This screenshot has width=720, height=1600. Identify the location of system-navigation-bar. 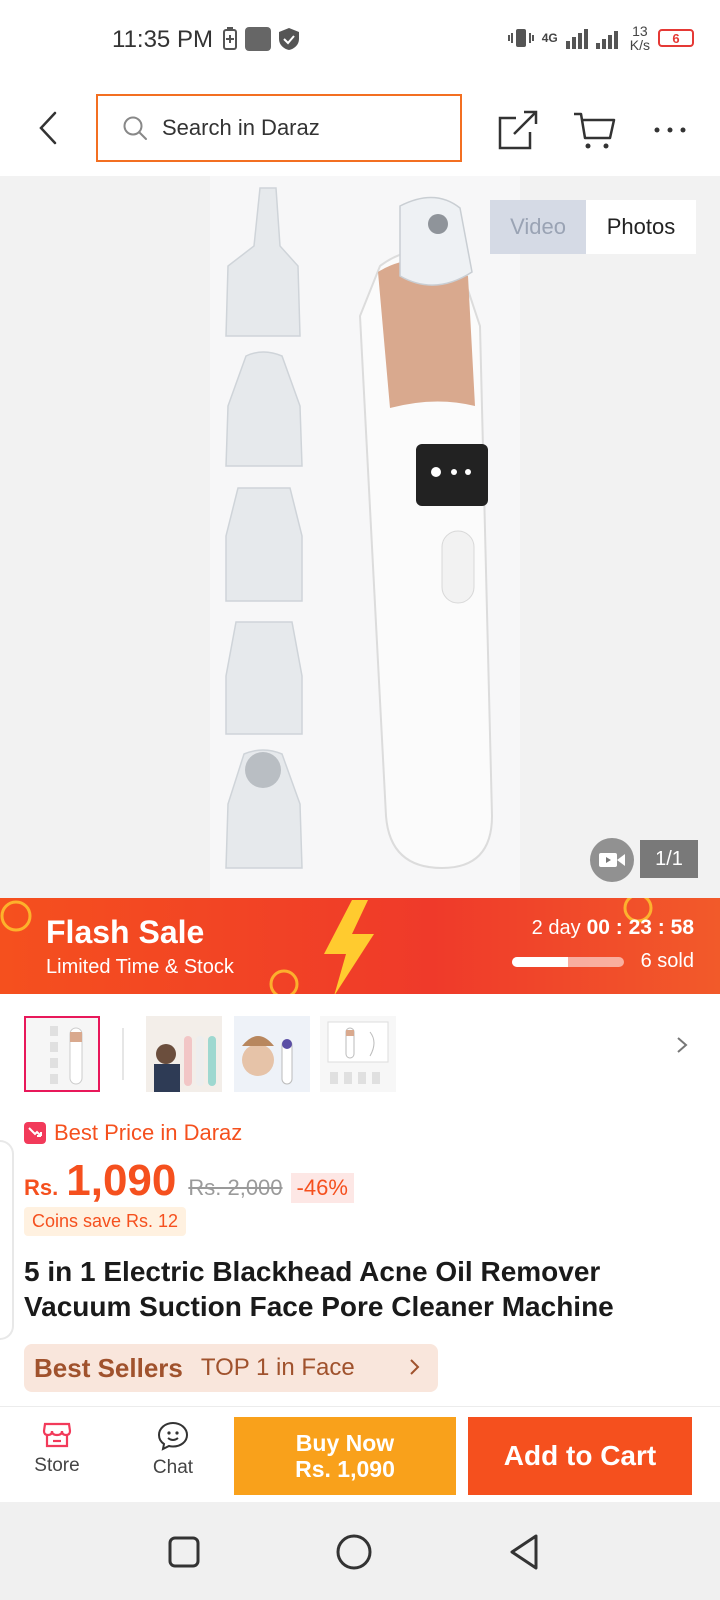
(360, 1551).